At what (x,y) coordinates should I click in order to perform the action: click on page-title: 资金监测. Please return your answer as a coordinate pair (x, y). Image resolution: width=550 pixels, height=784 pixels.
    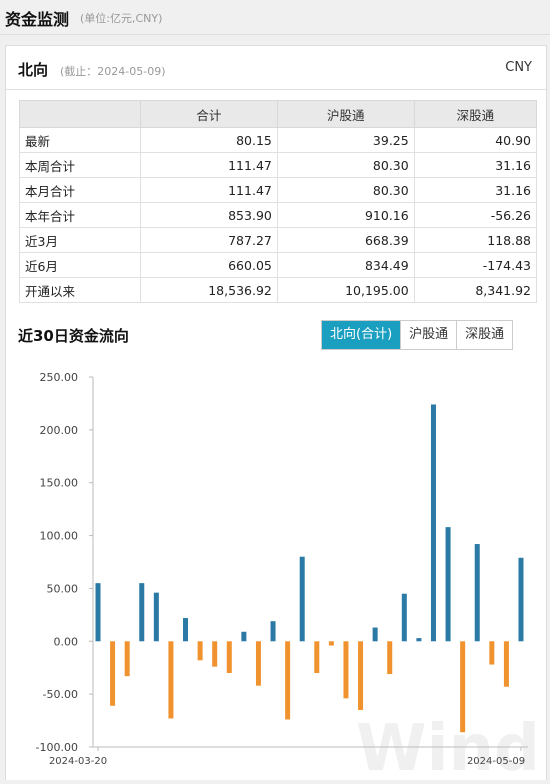
    Looking at the image, I should click on (37, 19).